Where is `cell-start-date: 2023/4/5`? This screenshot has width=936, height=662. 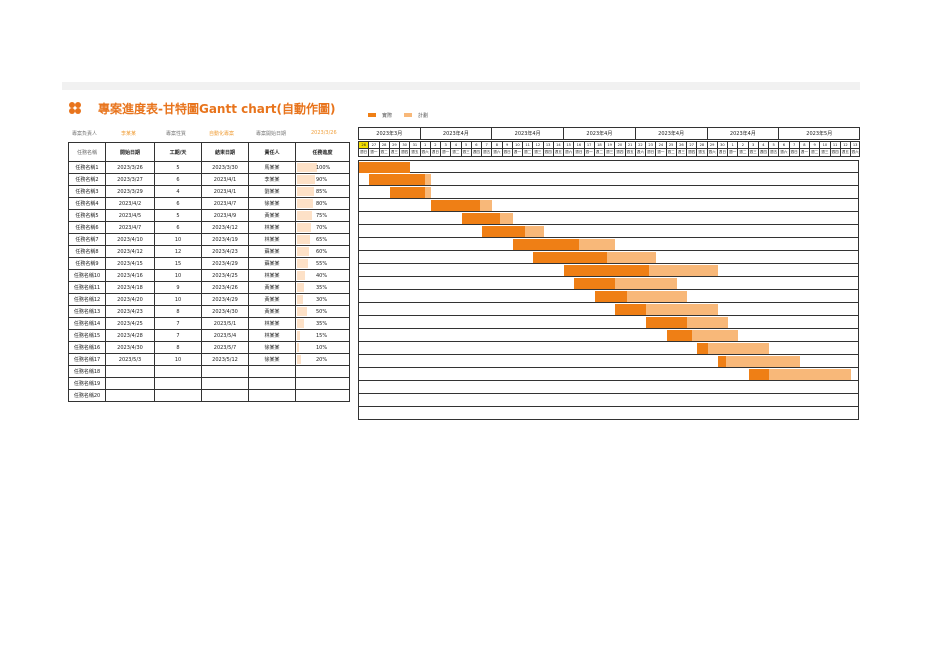
cell-start-date: 2023/4/5 is located at coordinates (130, 215).